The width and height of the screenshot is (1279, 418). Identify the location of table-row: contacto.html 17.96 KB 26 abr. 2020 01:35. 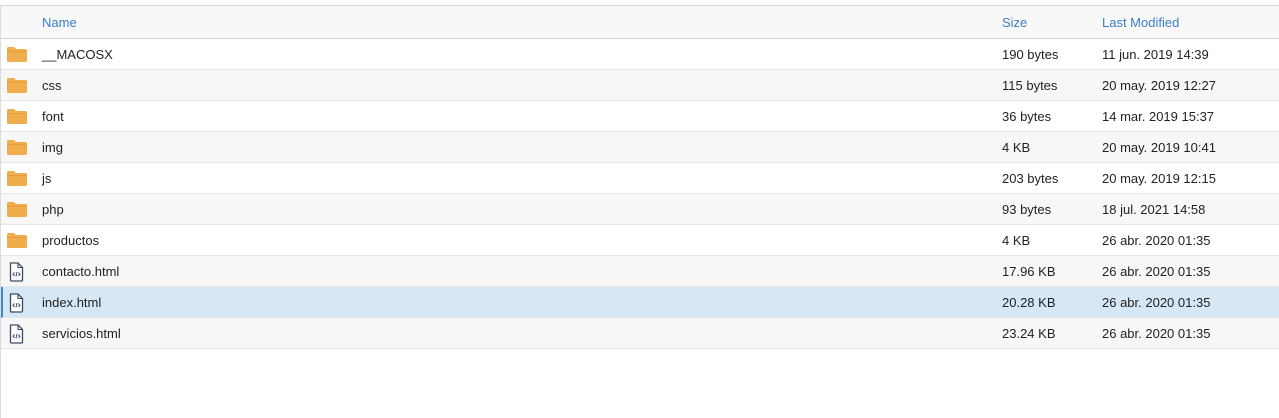
(640, 271).